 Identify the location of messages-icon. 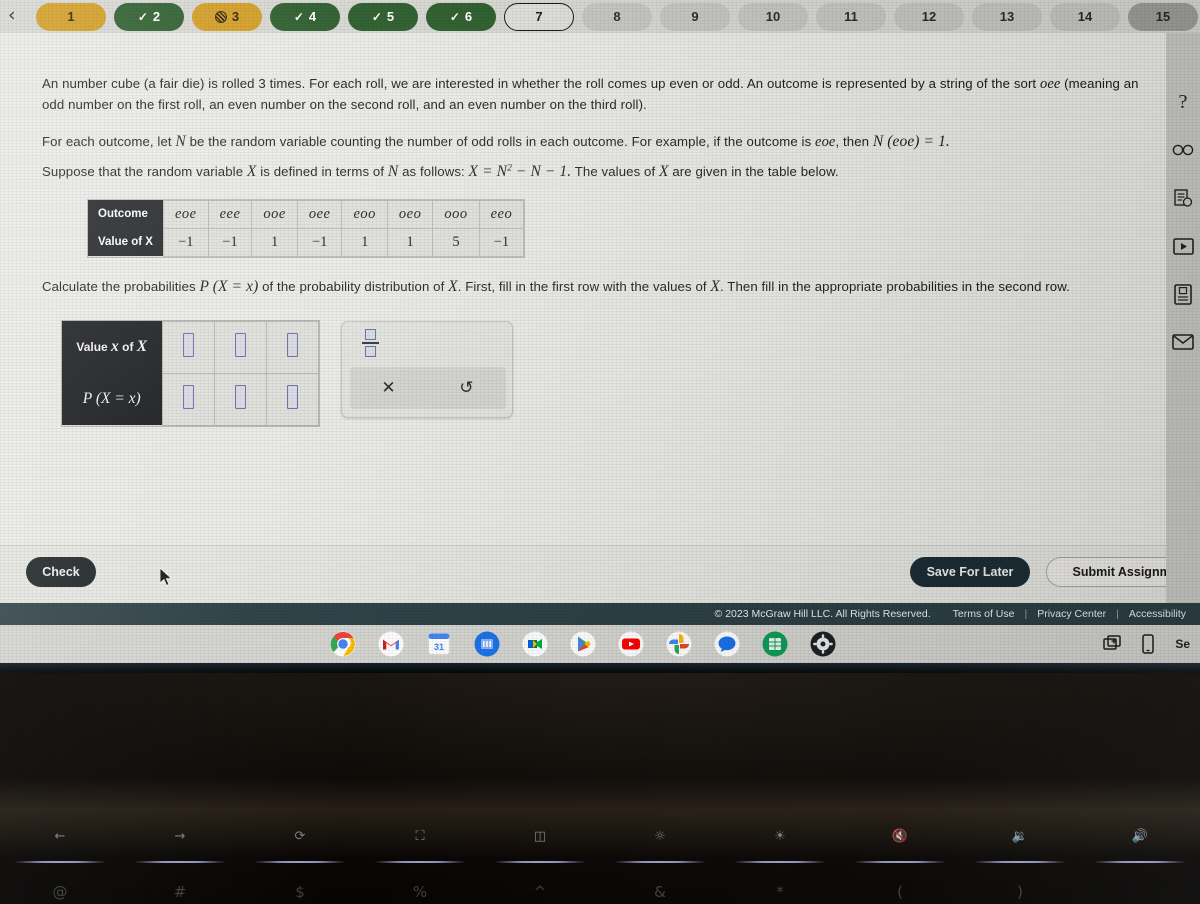
(727, 644).